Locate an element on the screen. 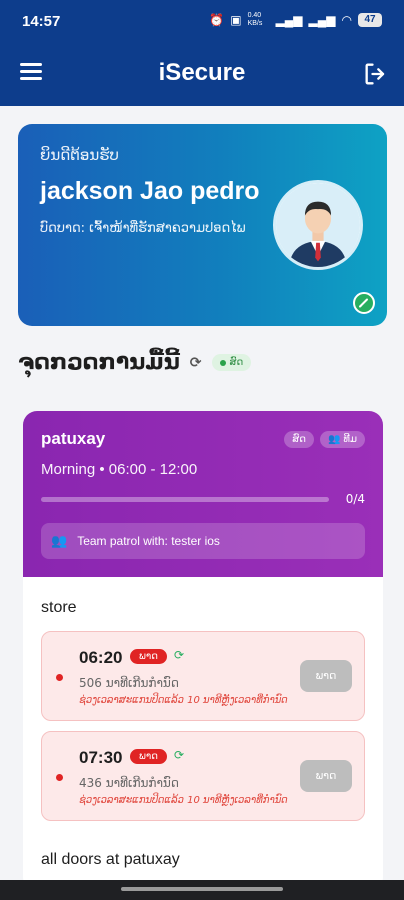 This screenshot has height=900, width=404. live-status-chip: ສົດ is located at coordinates (231, 362).